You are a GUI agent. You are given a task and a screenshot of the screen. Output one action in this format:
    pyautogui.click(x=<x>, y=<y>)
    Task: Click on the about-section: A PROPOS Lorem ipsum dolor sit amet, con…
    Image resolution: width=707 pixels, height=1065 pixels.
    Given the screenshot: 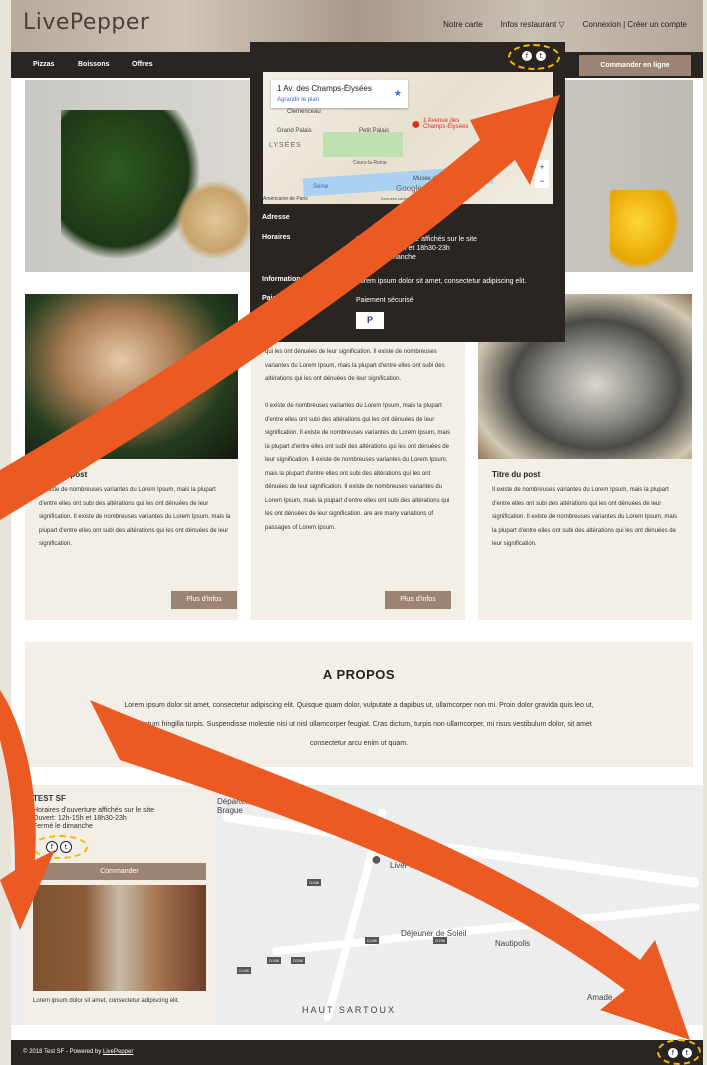 What is the action you would take?
    pyautogui.click(x=359, y=704)
    